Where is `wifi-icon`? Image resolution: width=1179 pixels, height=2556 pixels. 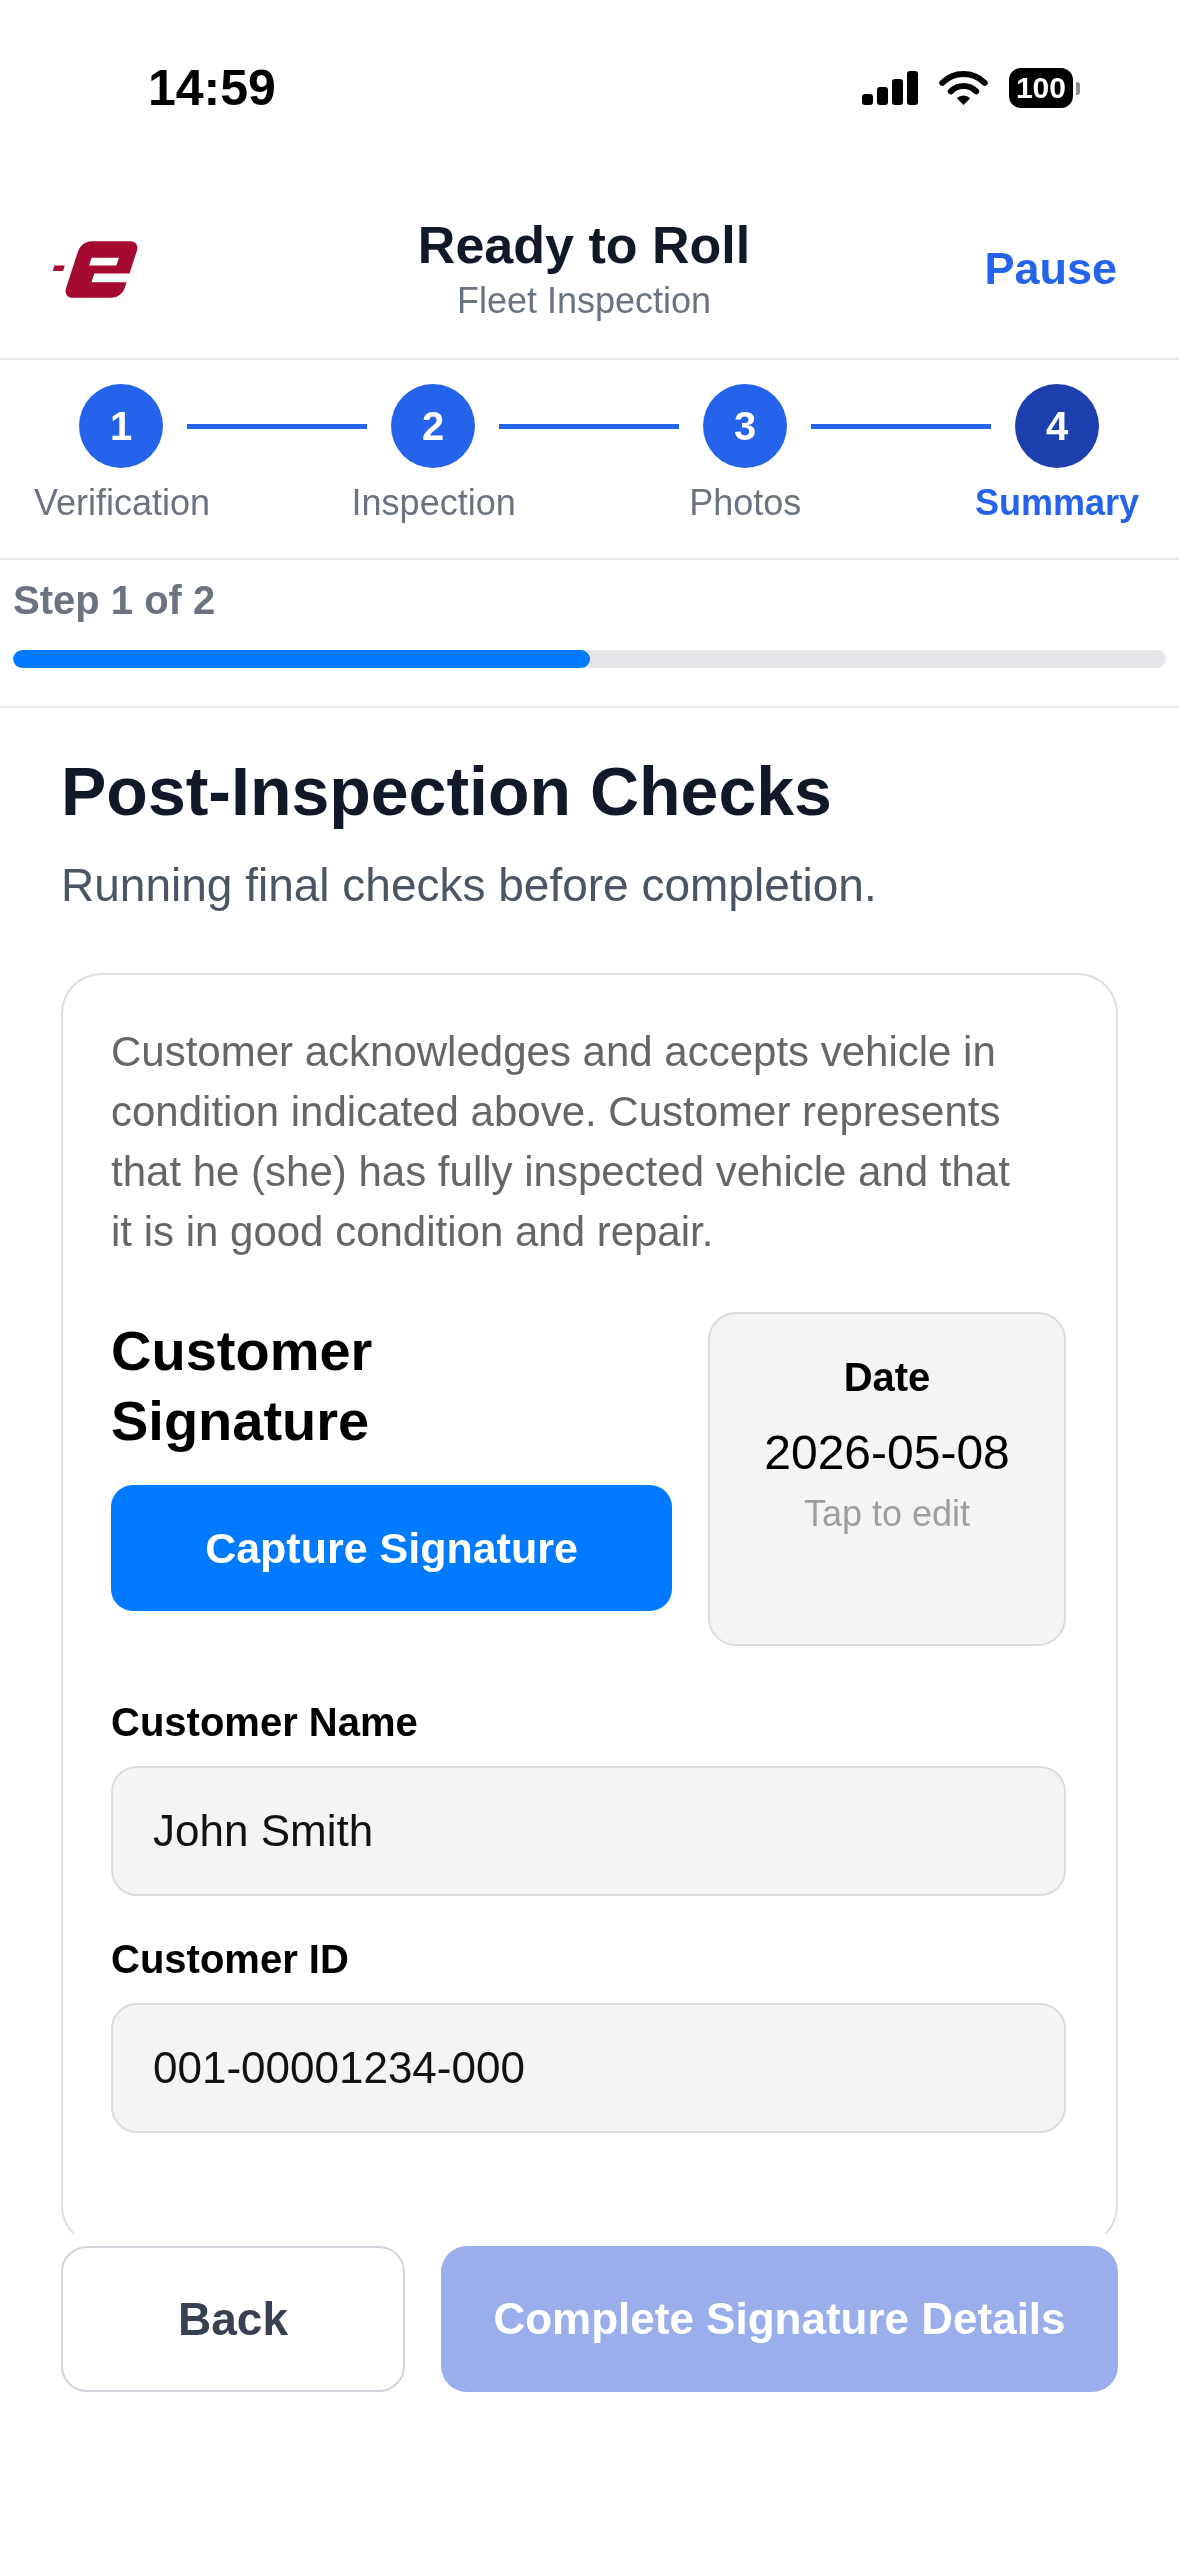 wifi-icon is located at coordinates (963, 88).